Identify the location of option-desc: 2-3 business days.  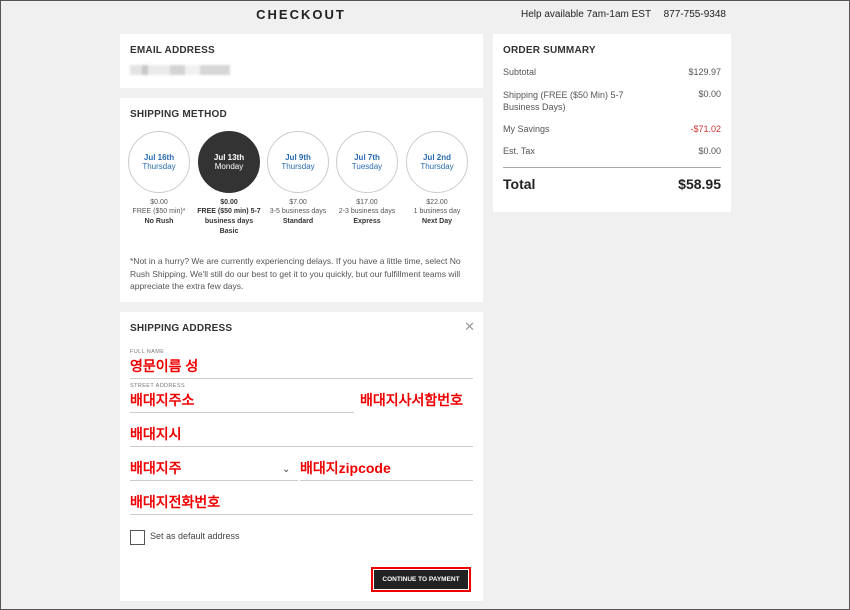
(367, 211).